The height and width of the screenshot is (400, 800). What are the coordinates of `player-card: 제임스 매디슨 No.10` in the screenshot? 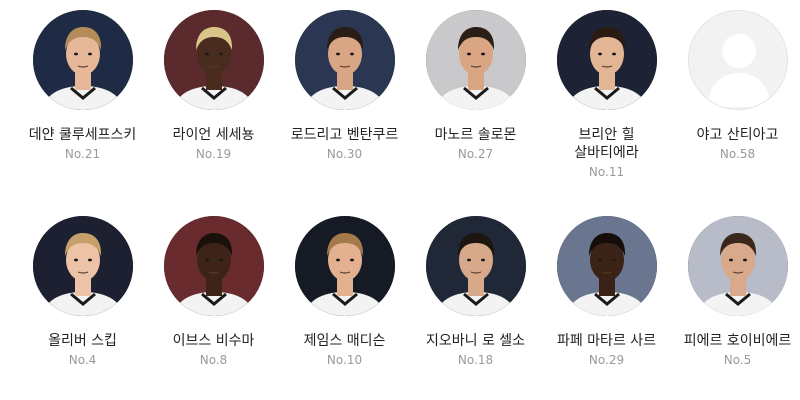 It's located at (344, 292).